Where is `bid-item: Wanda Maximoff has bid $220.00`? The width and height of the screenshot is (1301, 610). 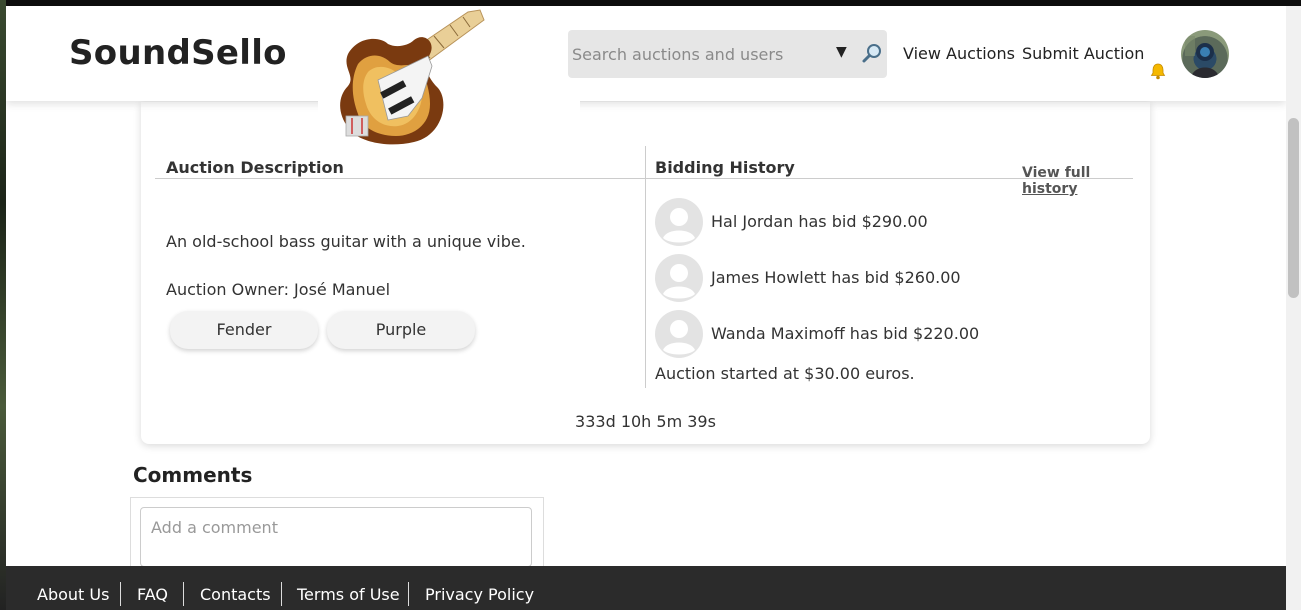
bid-item: Wanda Maximoff has bid $220.00 is located at coordinates (865, 334).